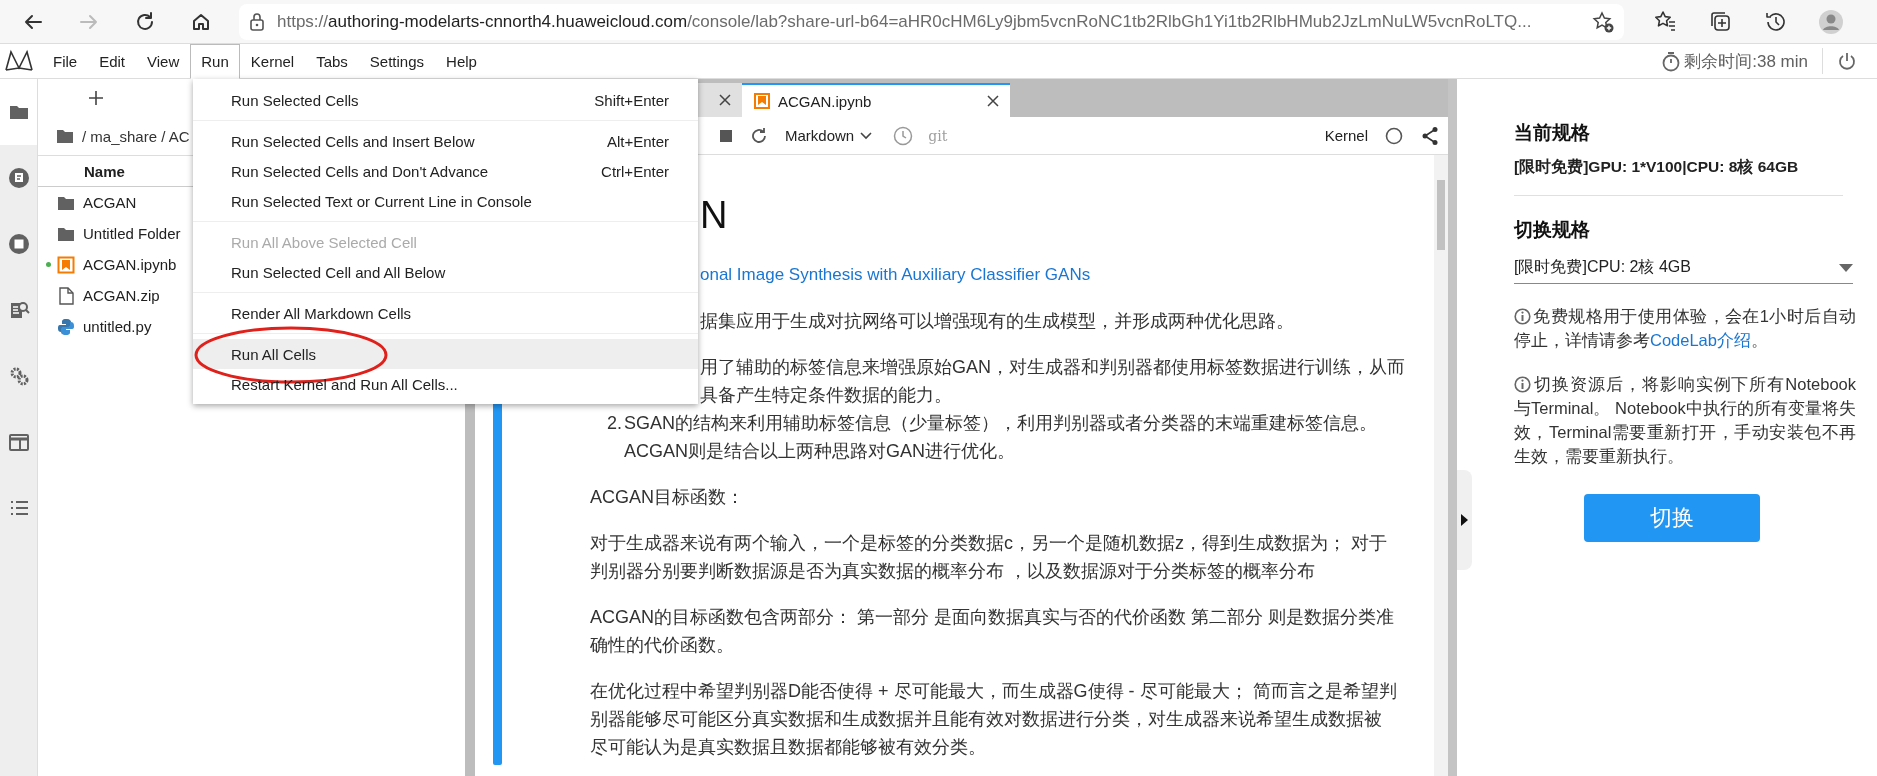 The width and height of the screenshot is (1877, 776). What do you see at coordinates (714, 215) in the screenshot?
I see `notebook-heading: N` at bounding box center [714, 215].